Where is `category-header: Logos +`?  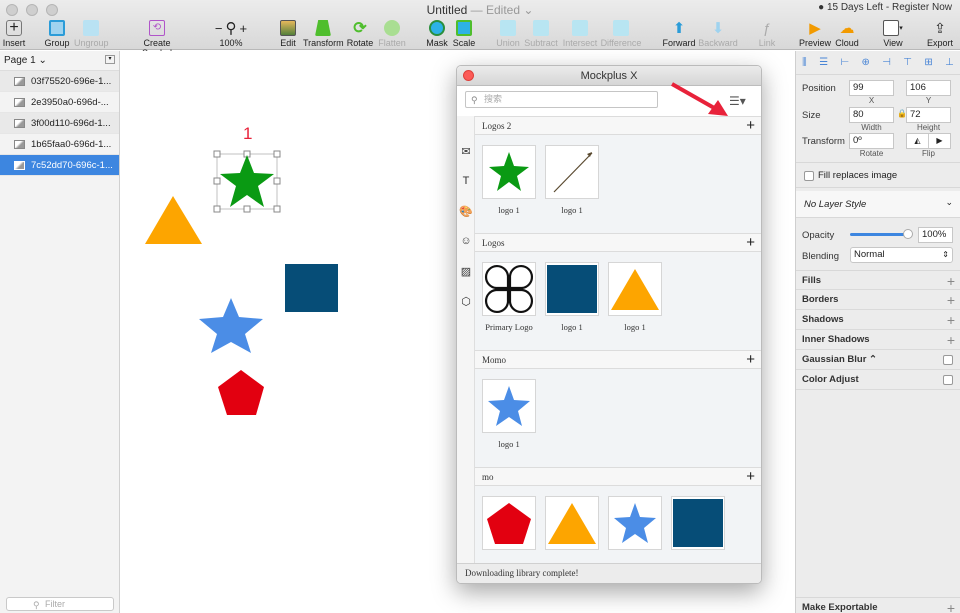
category-header: Logos + is located at coordinates (618, 242).